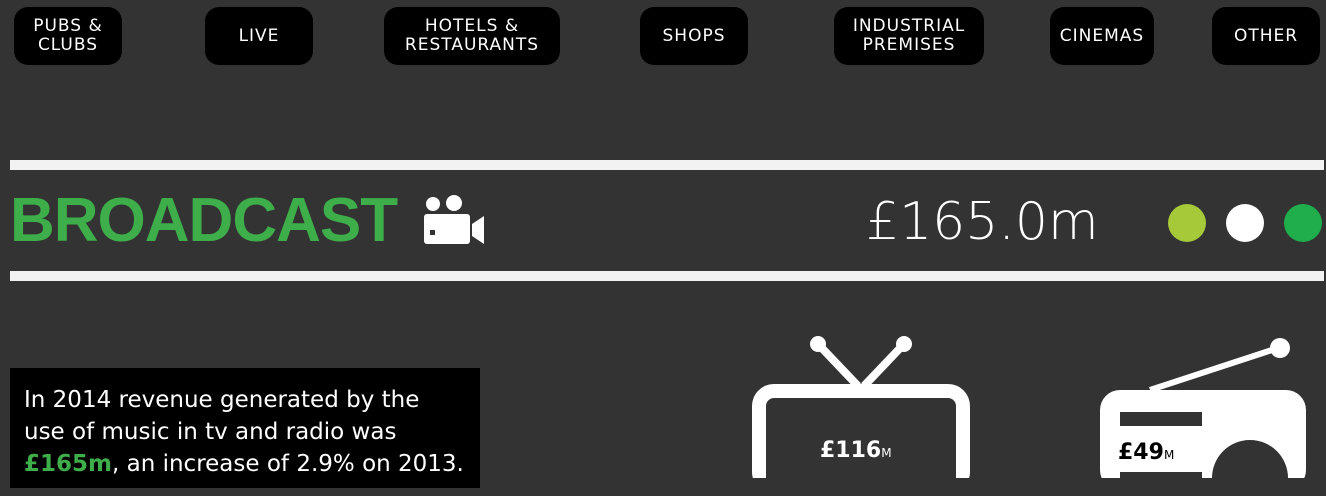 The height and width of the screenshot is (496, 1326). Describe the element at coordinates (454, 219) in the screenshot. I see `camera-icon` at that location.